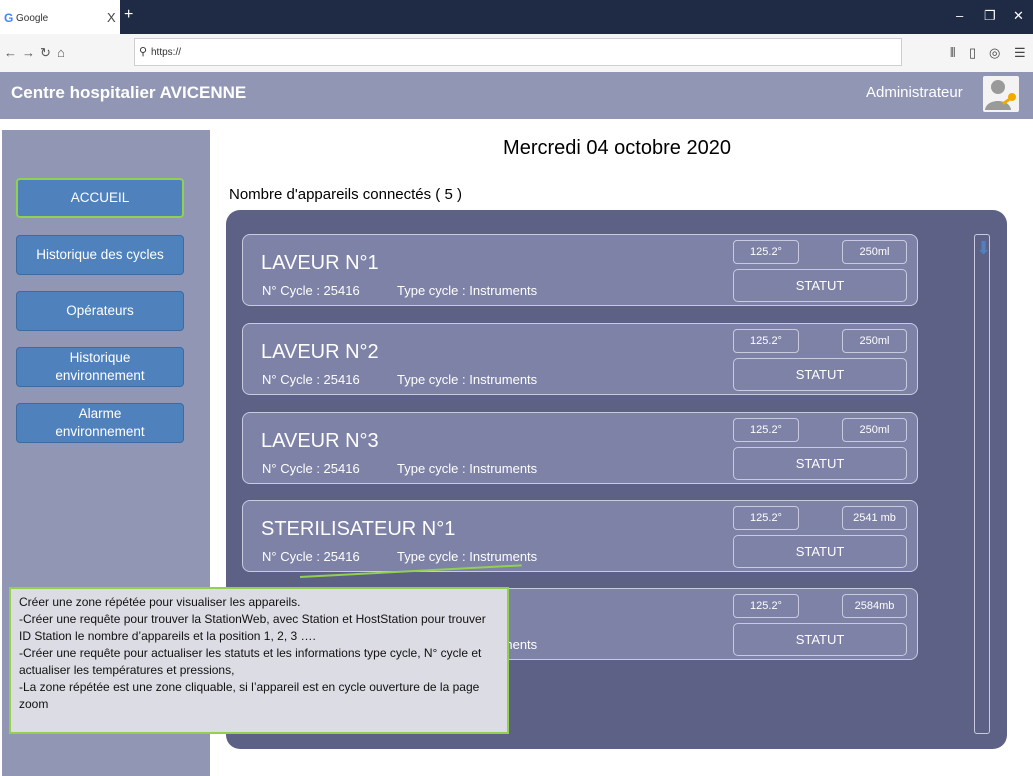  I want to click on browser-toolbar: ← → ↻ ⌂ ⚲ https:// ⫴ ▯ ◎ ☰, so click(516, 53).